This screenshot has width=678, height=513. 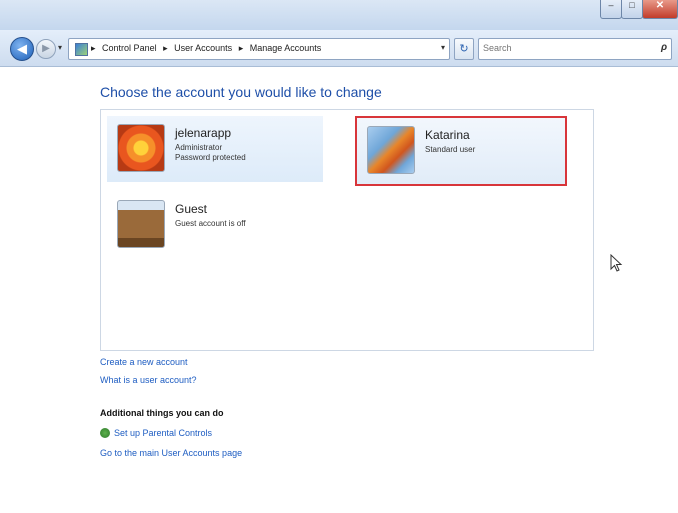 What do you see at coordinates (210, 223) in the screenshot?
I see `account-status: Guest account is off` at bounding box center [210, 223].